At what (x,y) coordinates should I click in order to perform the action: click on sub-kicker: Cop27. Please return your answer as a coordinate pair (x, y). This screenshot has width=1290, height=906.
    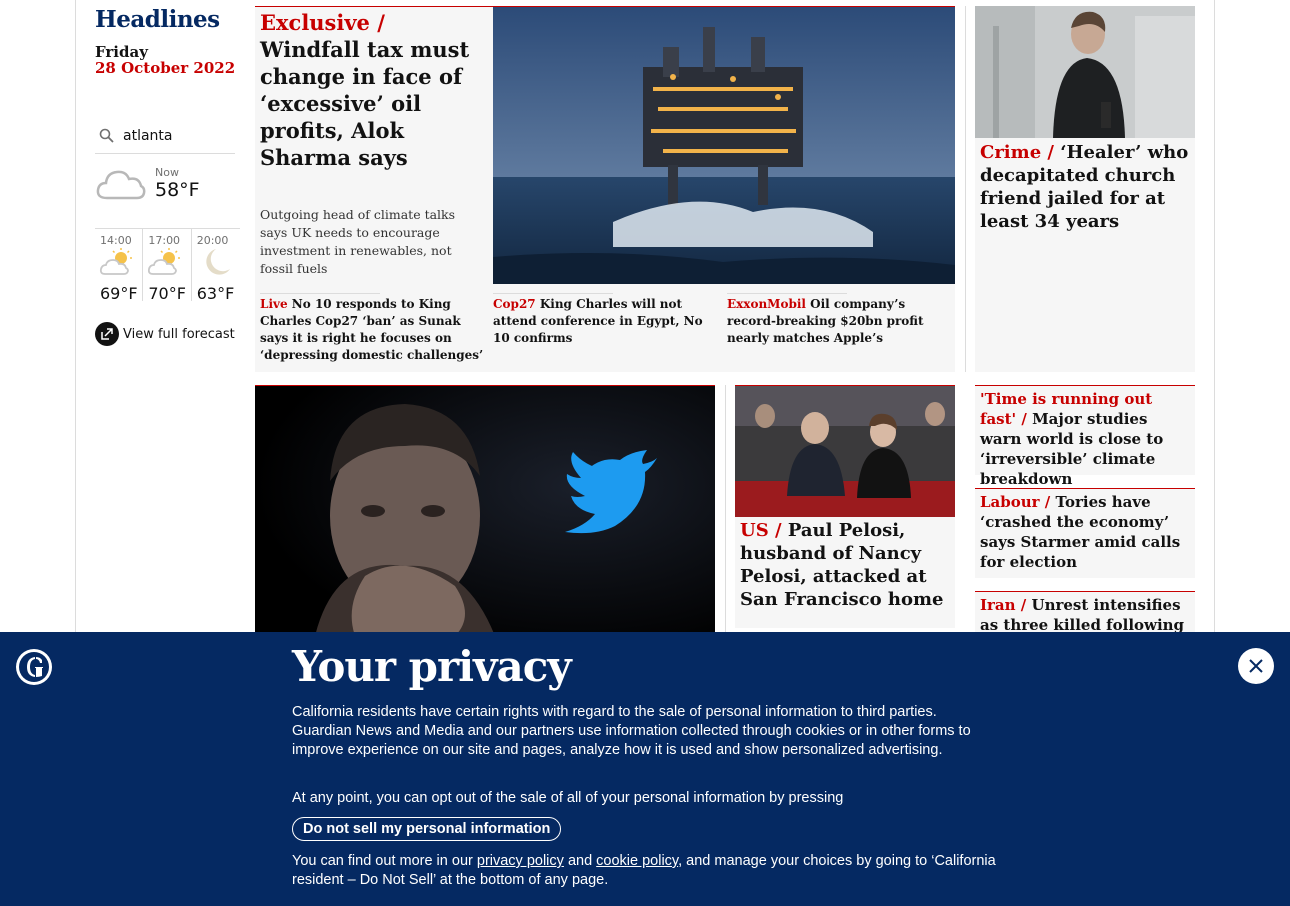
    Looking at the image, I should click on (514, 304).